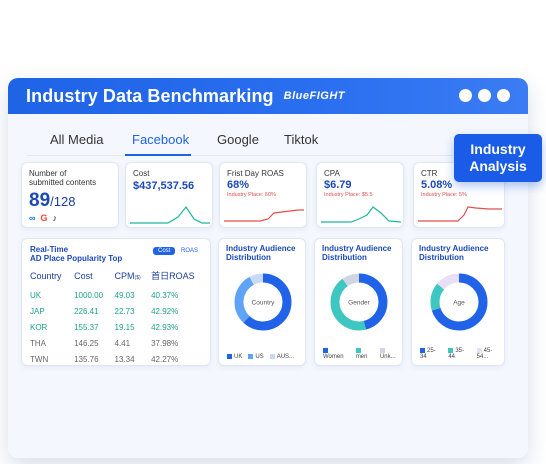 The width and height of the screenshot is (546, 464). What do you see at coordinates (86, 343) in the screenshot?
I see `cell: 146.25` at bounding box center [86, 343].